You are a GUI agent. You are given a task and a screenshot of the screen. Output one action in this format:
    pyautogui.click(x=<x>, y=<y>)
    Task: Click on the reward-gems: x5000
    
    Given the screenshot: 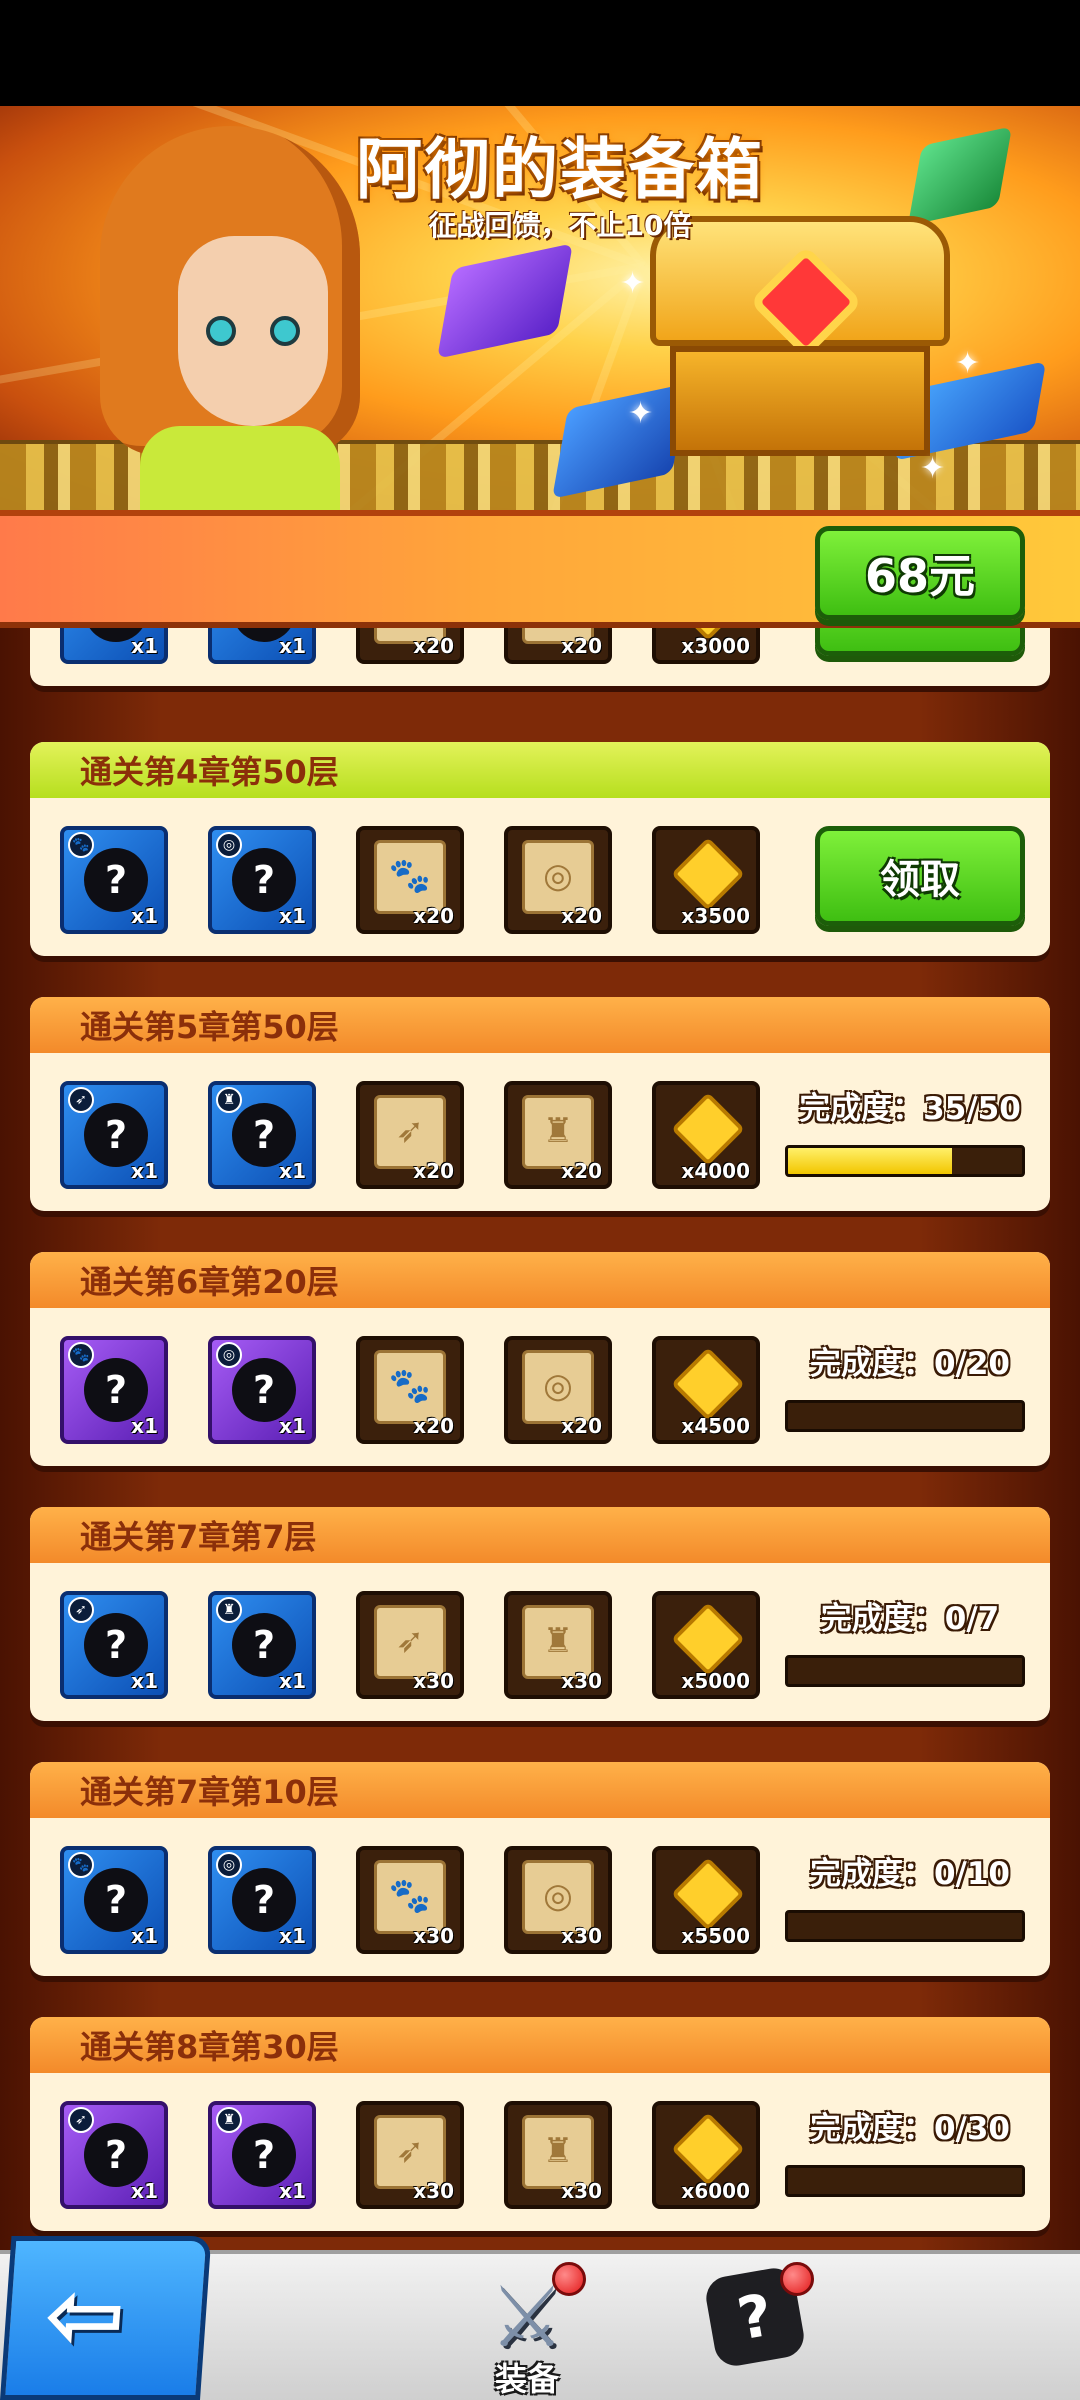 What is the action you would take?
    pyautogui.click(x=706, y=1645)
    